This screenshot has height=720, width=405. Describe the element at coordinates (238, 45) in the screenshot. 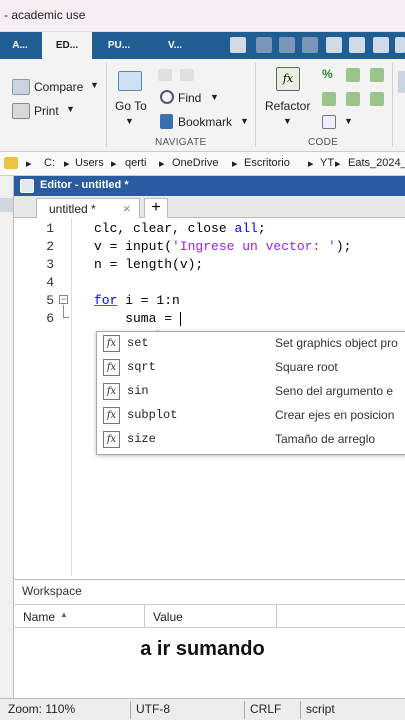

I see `save-icon` at that location.